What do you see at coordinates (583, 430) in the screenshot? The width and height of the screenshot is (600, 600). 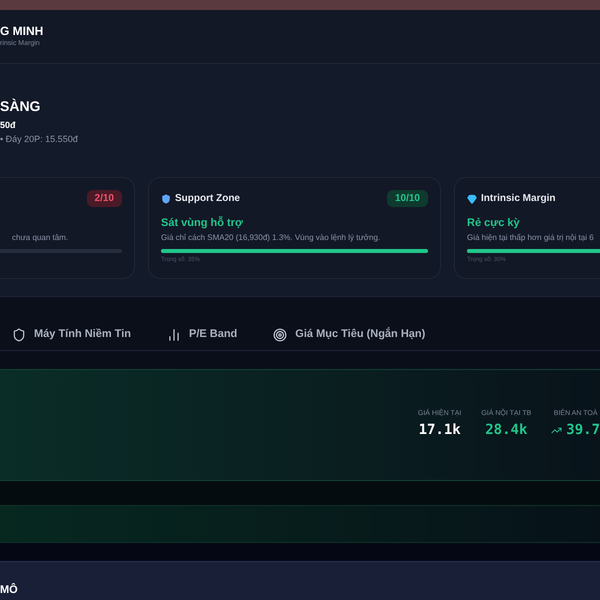 I see `stat-value: 39.7` at bounding box center [583, 430].